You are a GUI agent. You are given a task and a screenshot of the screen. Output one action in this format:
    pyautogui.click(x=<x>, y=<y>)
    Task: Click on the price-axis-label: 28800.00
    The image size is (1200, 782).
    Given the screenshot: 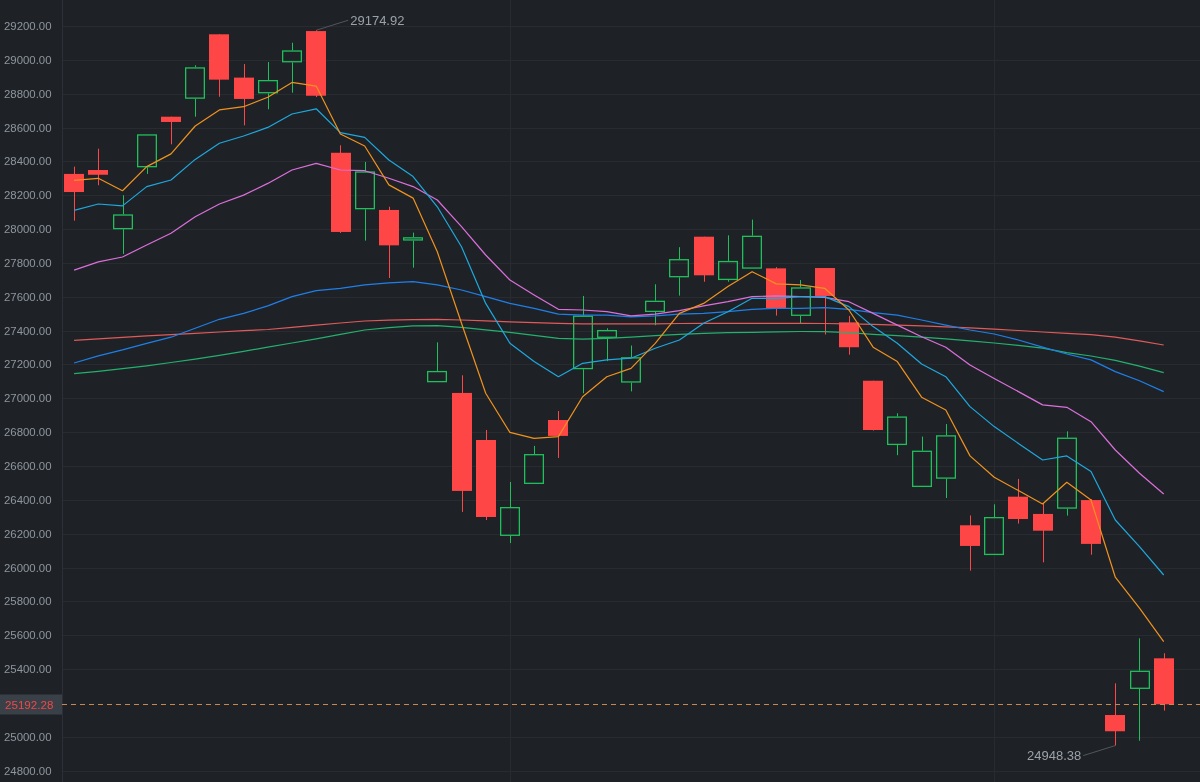 What is the action you would take?
    pyautogui.click(x=28, y=93)
    